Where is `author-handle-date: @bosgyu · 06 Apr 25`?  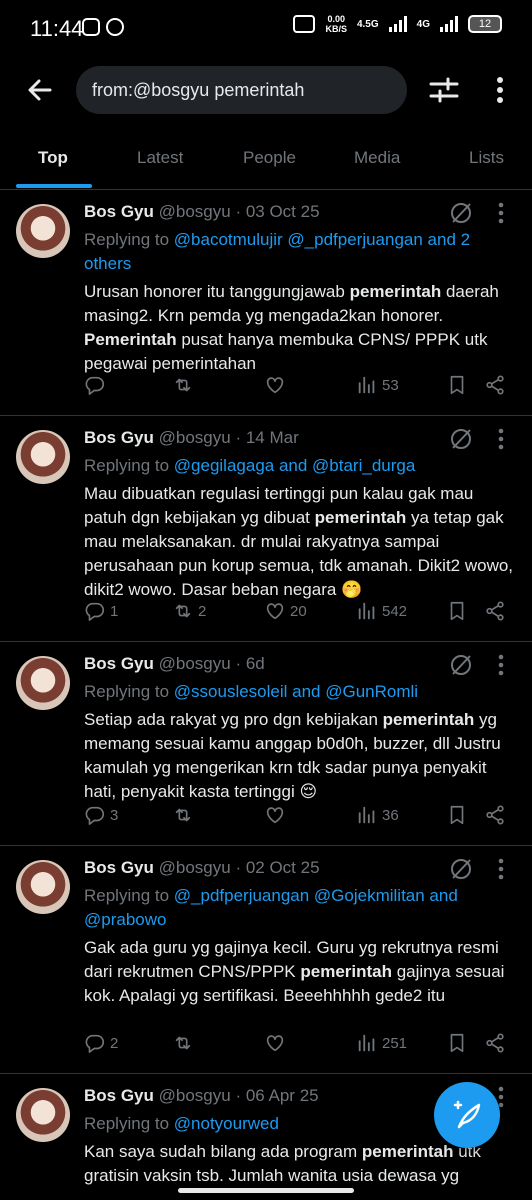 author-handle-date: @bosgyu · 06 Apr 25 is located at coordinates (238, 1095).